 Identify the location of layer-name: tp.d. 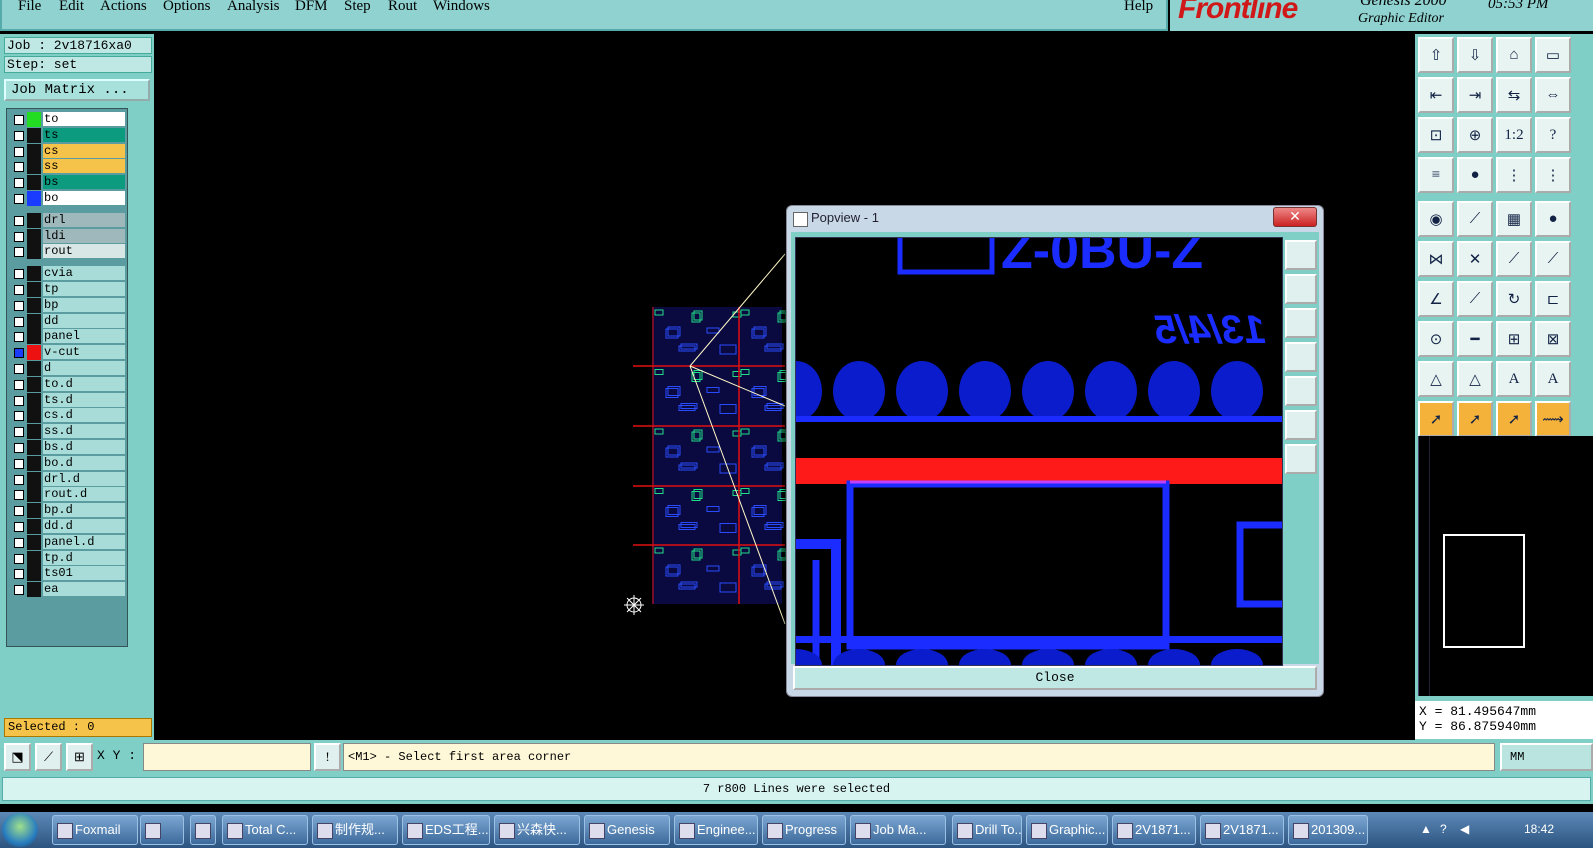
(84, 557).